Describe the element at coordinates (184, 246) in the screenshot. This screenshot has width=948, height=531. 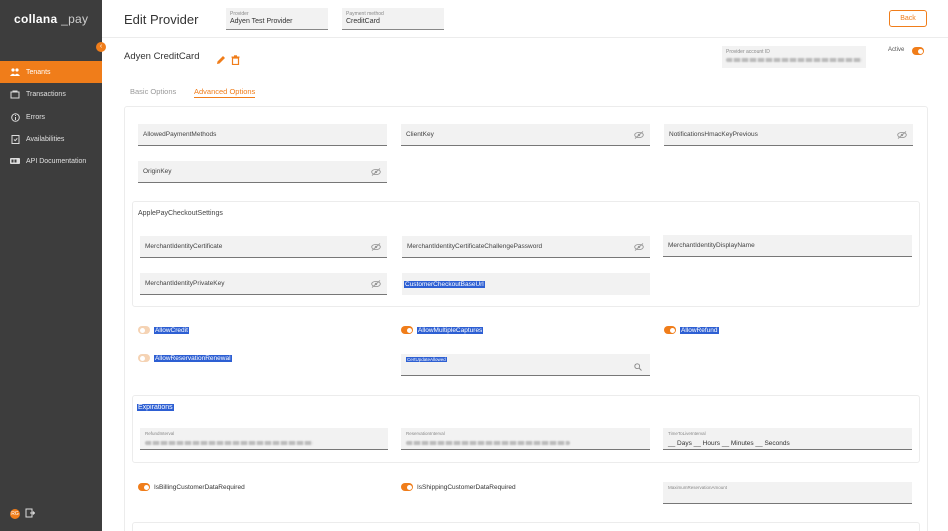
I see `field-label: MerchantIdentityCertificate` at that location.